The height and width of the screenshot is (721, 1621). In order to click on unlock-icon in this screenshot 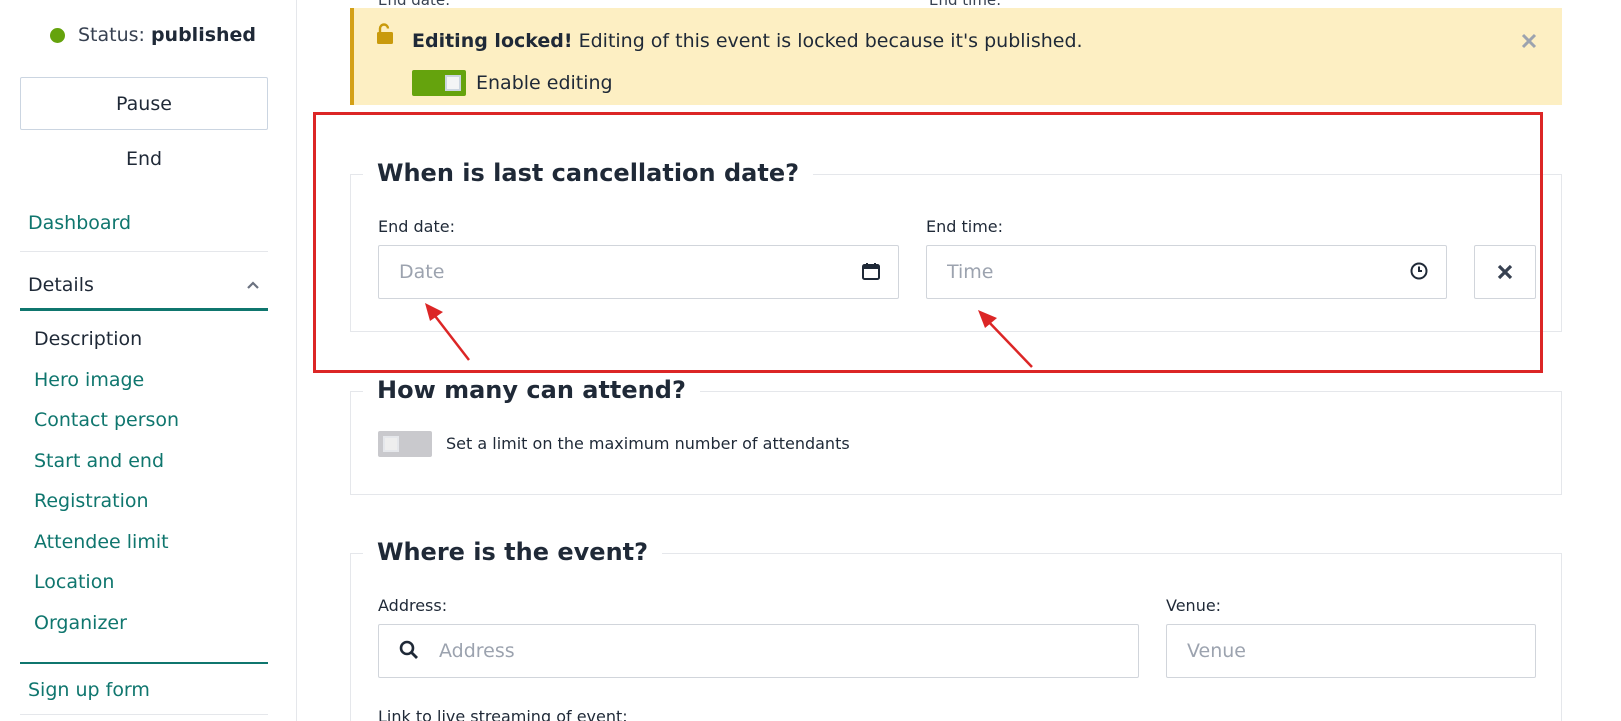, I will do `click(385, 33)`.